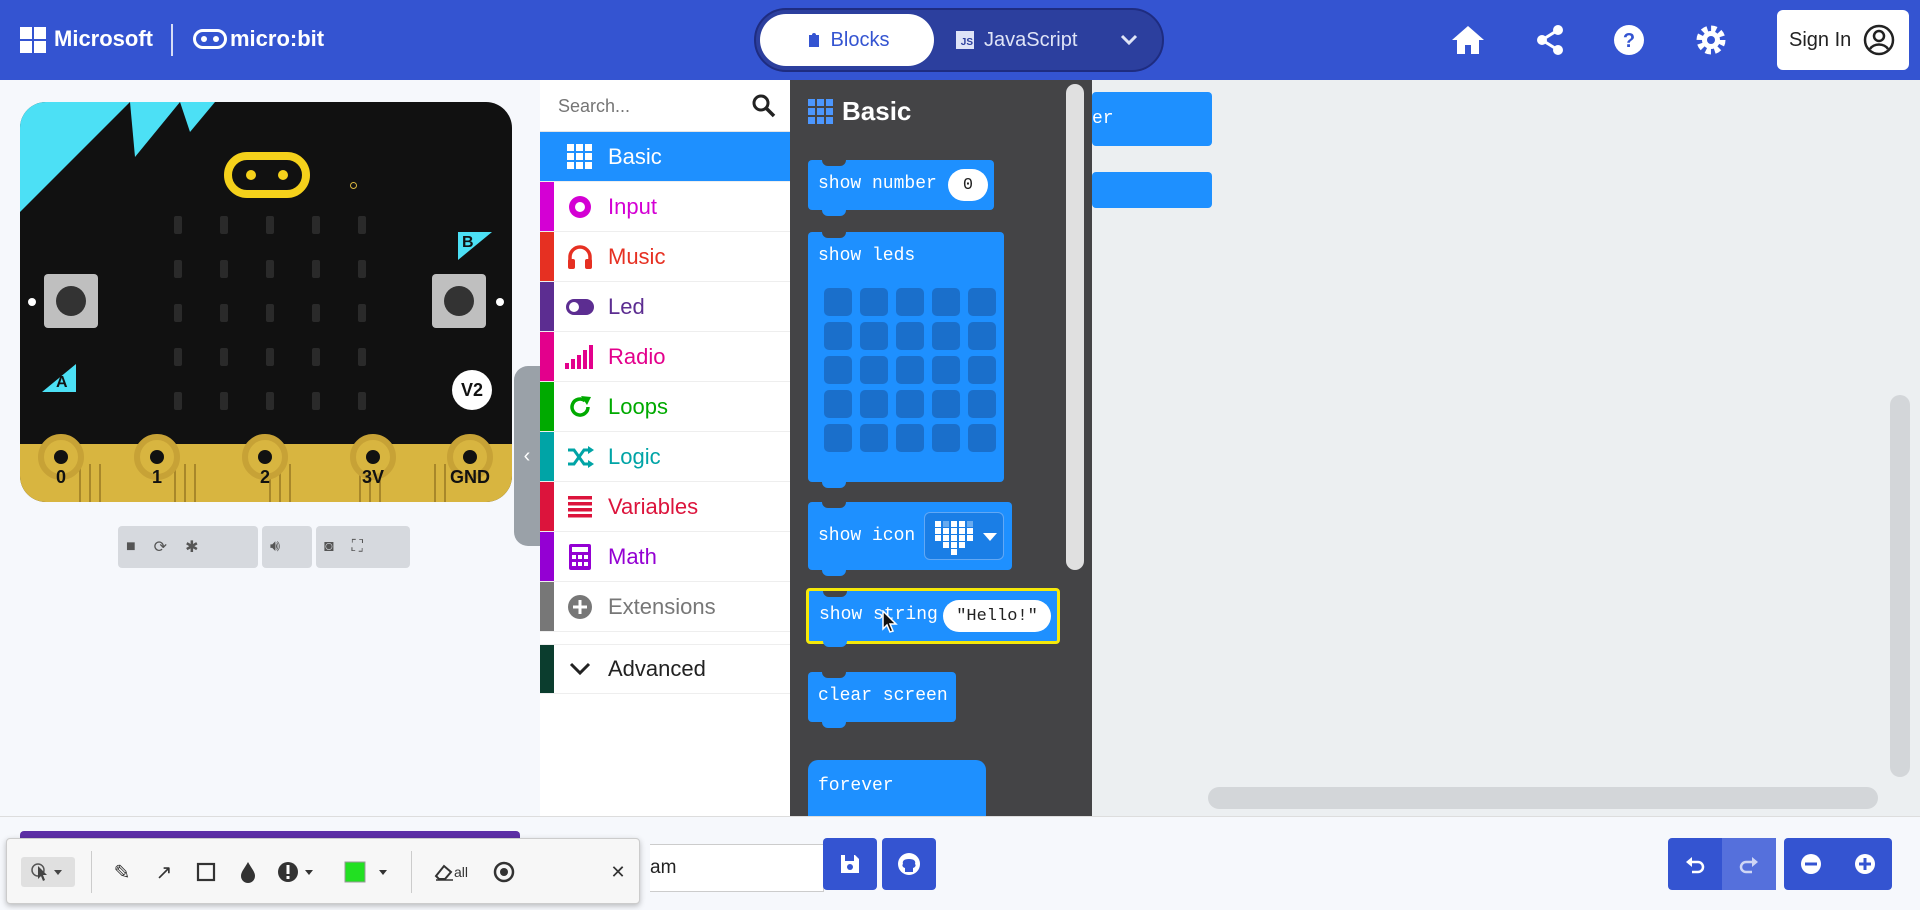 The height and width of the screenshot is (910, 1920). I want to click on grid-icon, so click(580, 157).